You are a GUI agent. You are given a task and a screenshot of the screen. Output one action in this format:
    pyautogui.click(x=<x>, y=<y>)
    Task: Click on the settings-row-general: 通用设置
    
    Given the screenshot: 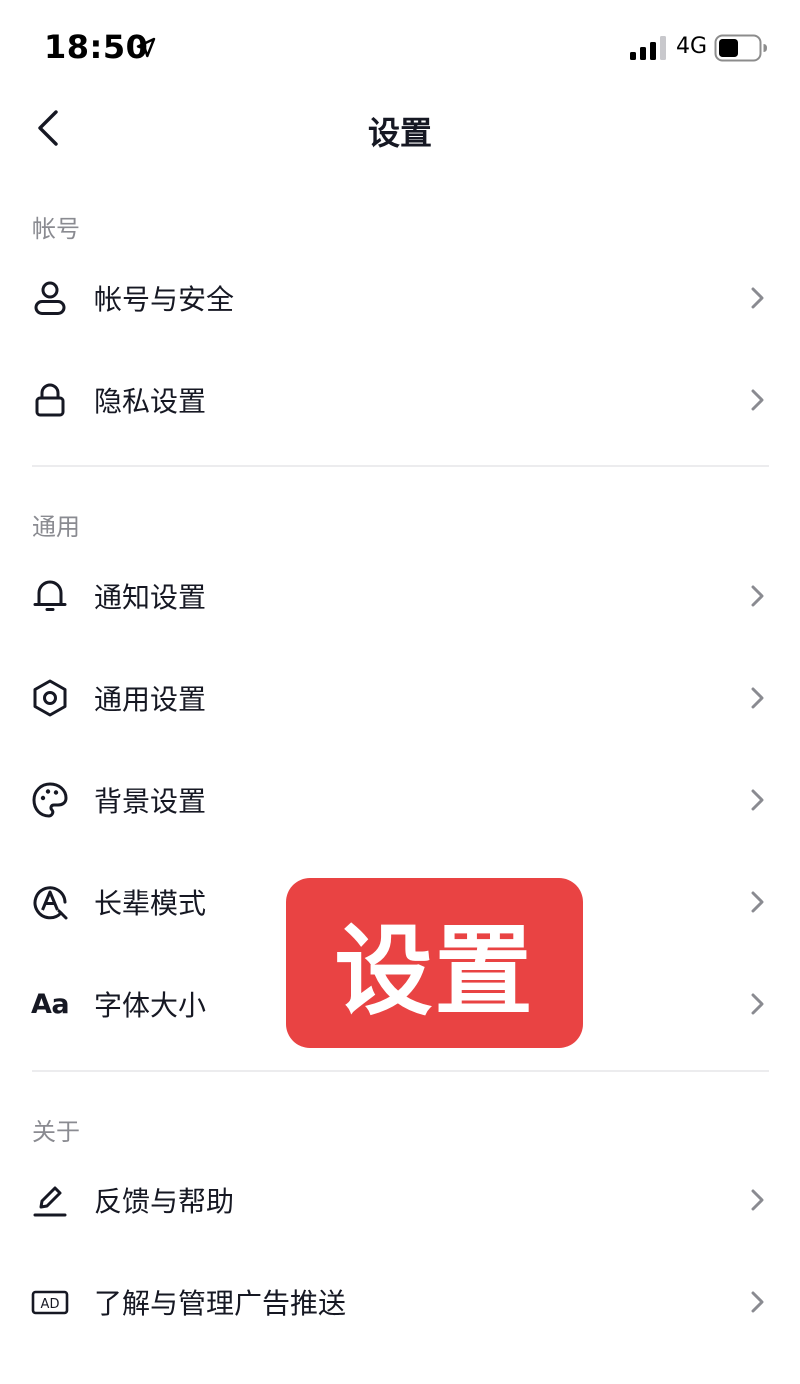 What is the action you would take?
    pyautogui.click(x=400, y=698)
    